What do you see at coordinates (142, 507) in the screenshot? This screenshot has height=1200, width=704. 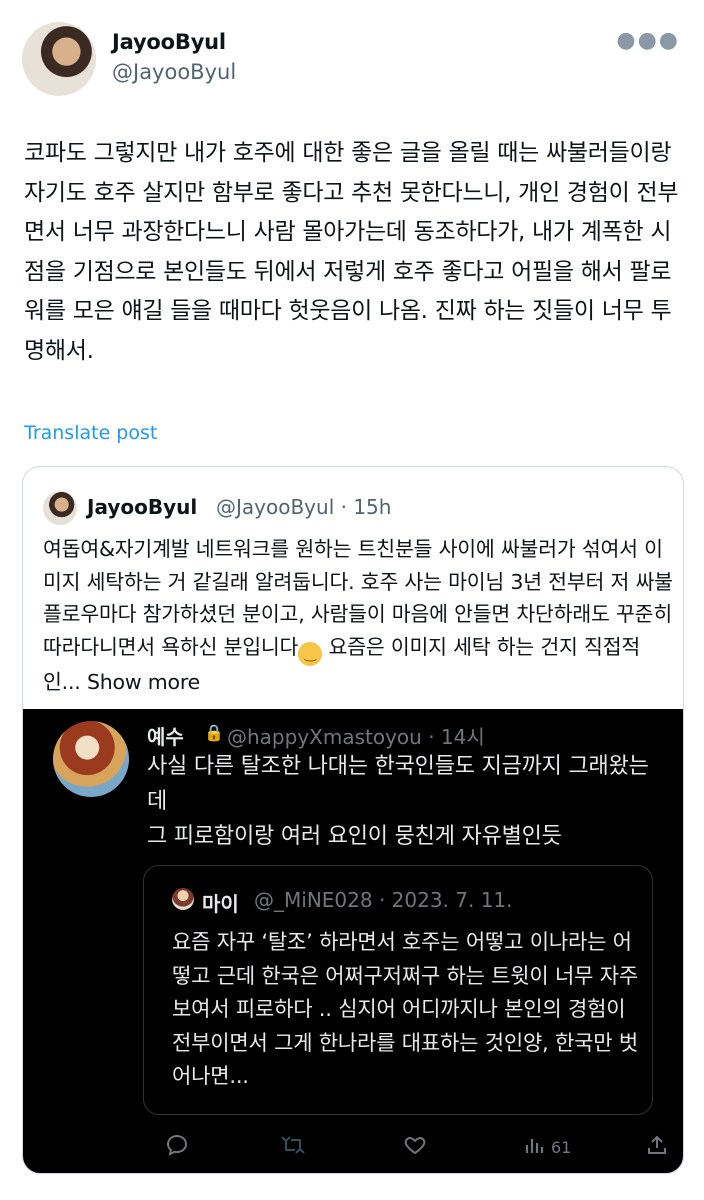 I see `quoted-display-name: JayooByul` at bounding box center [142, 507].